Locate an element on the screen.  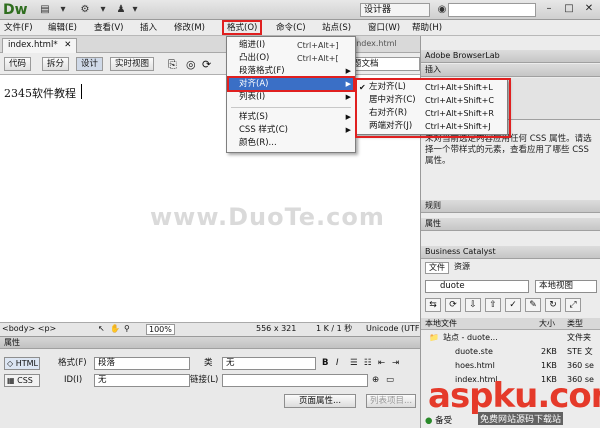
browserlab-header: Adobe BrowserLab is located at coordinates (510, 56).